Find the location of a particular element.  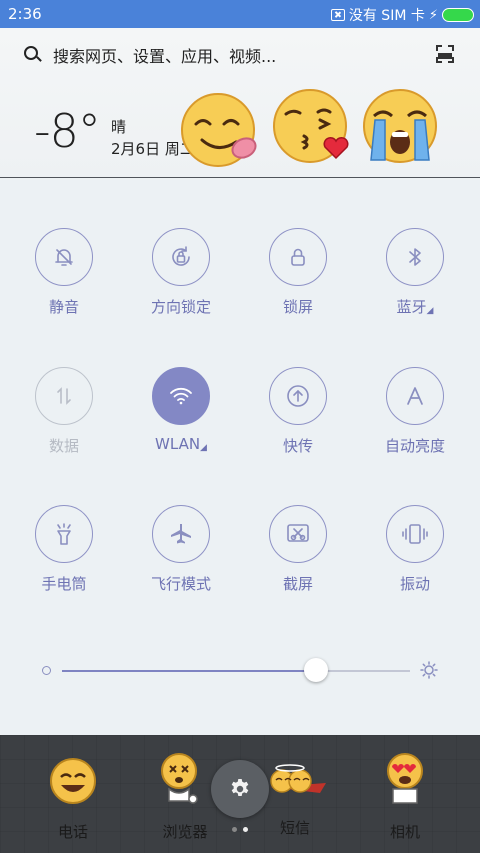

kiss-heart-emoji is located at coordinates (311, 126).